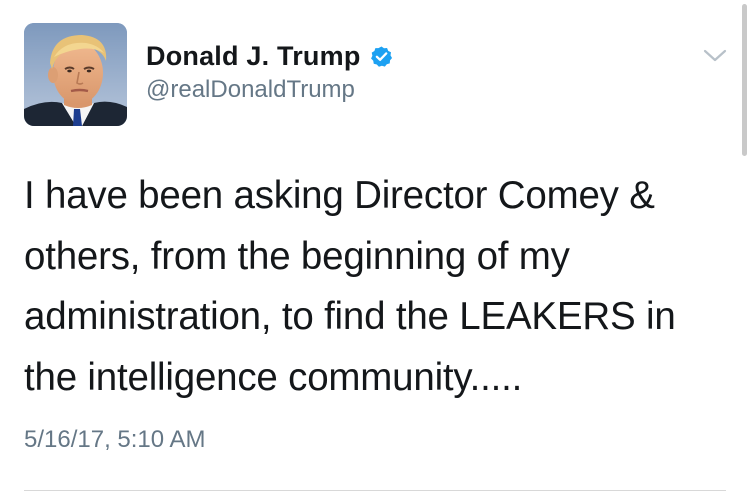  I want to click on tweet-text-line: administration, to find the LEAKERS in, so click(350, 316).